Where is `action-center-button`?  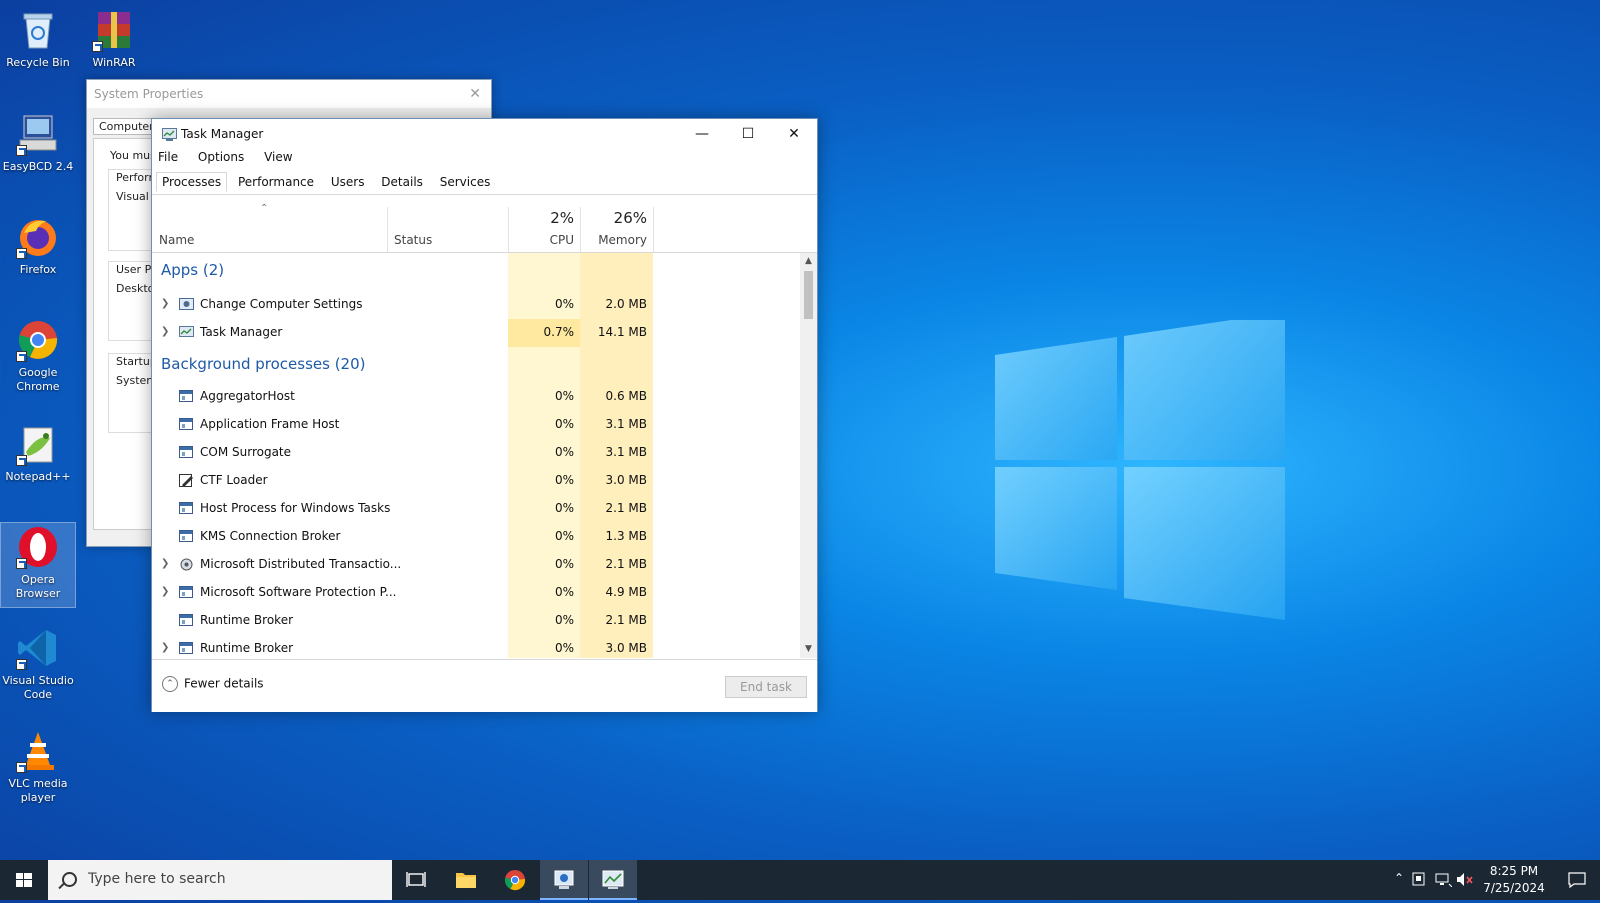
action-center-button is located at coordinates (1578, 880).